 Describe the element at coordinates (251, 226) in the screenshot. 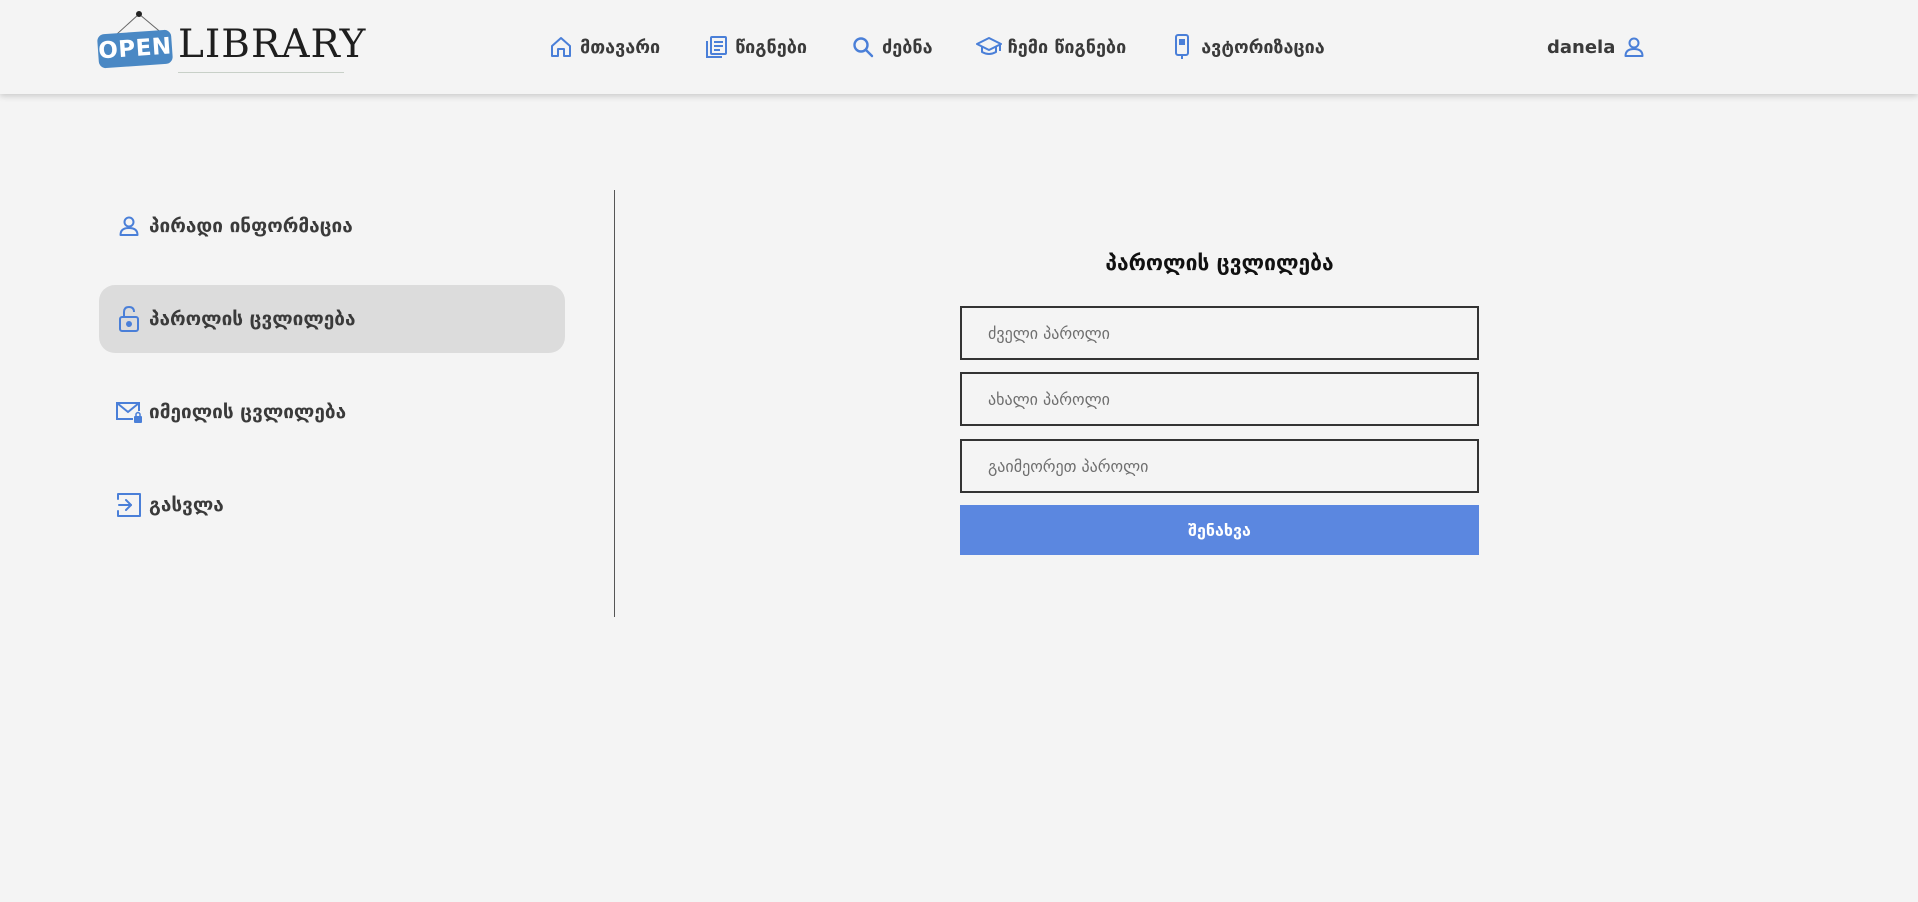

I see `sidebar-item-label: პირადი ინფორმაცია` at that location.